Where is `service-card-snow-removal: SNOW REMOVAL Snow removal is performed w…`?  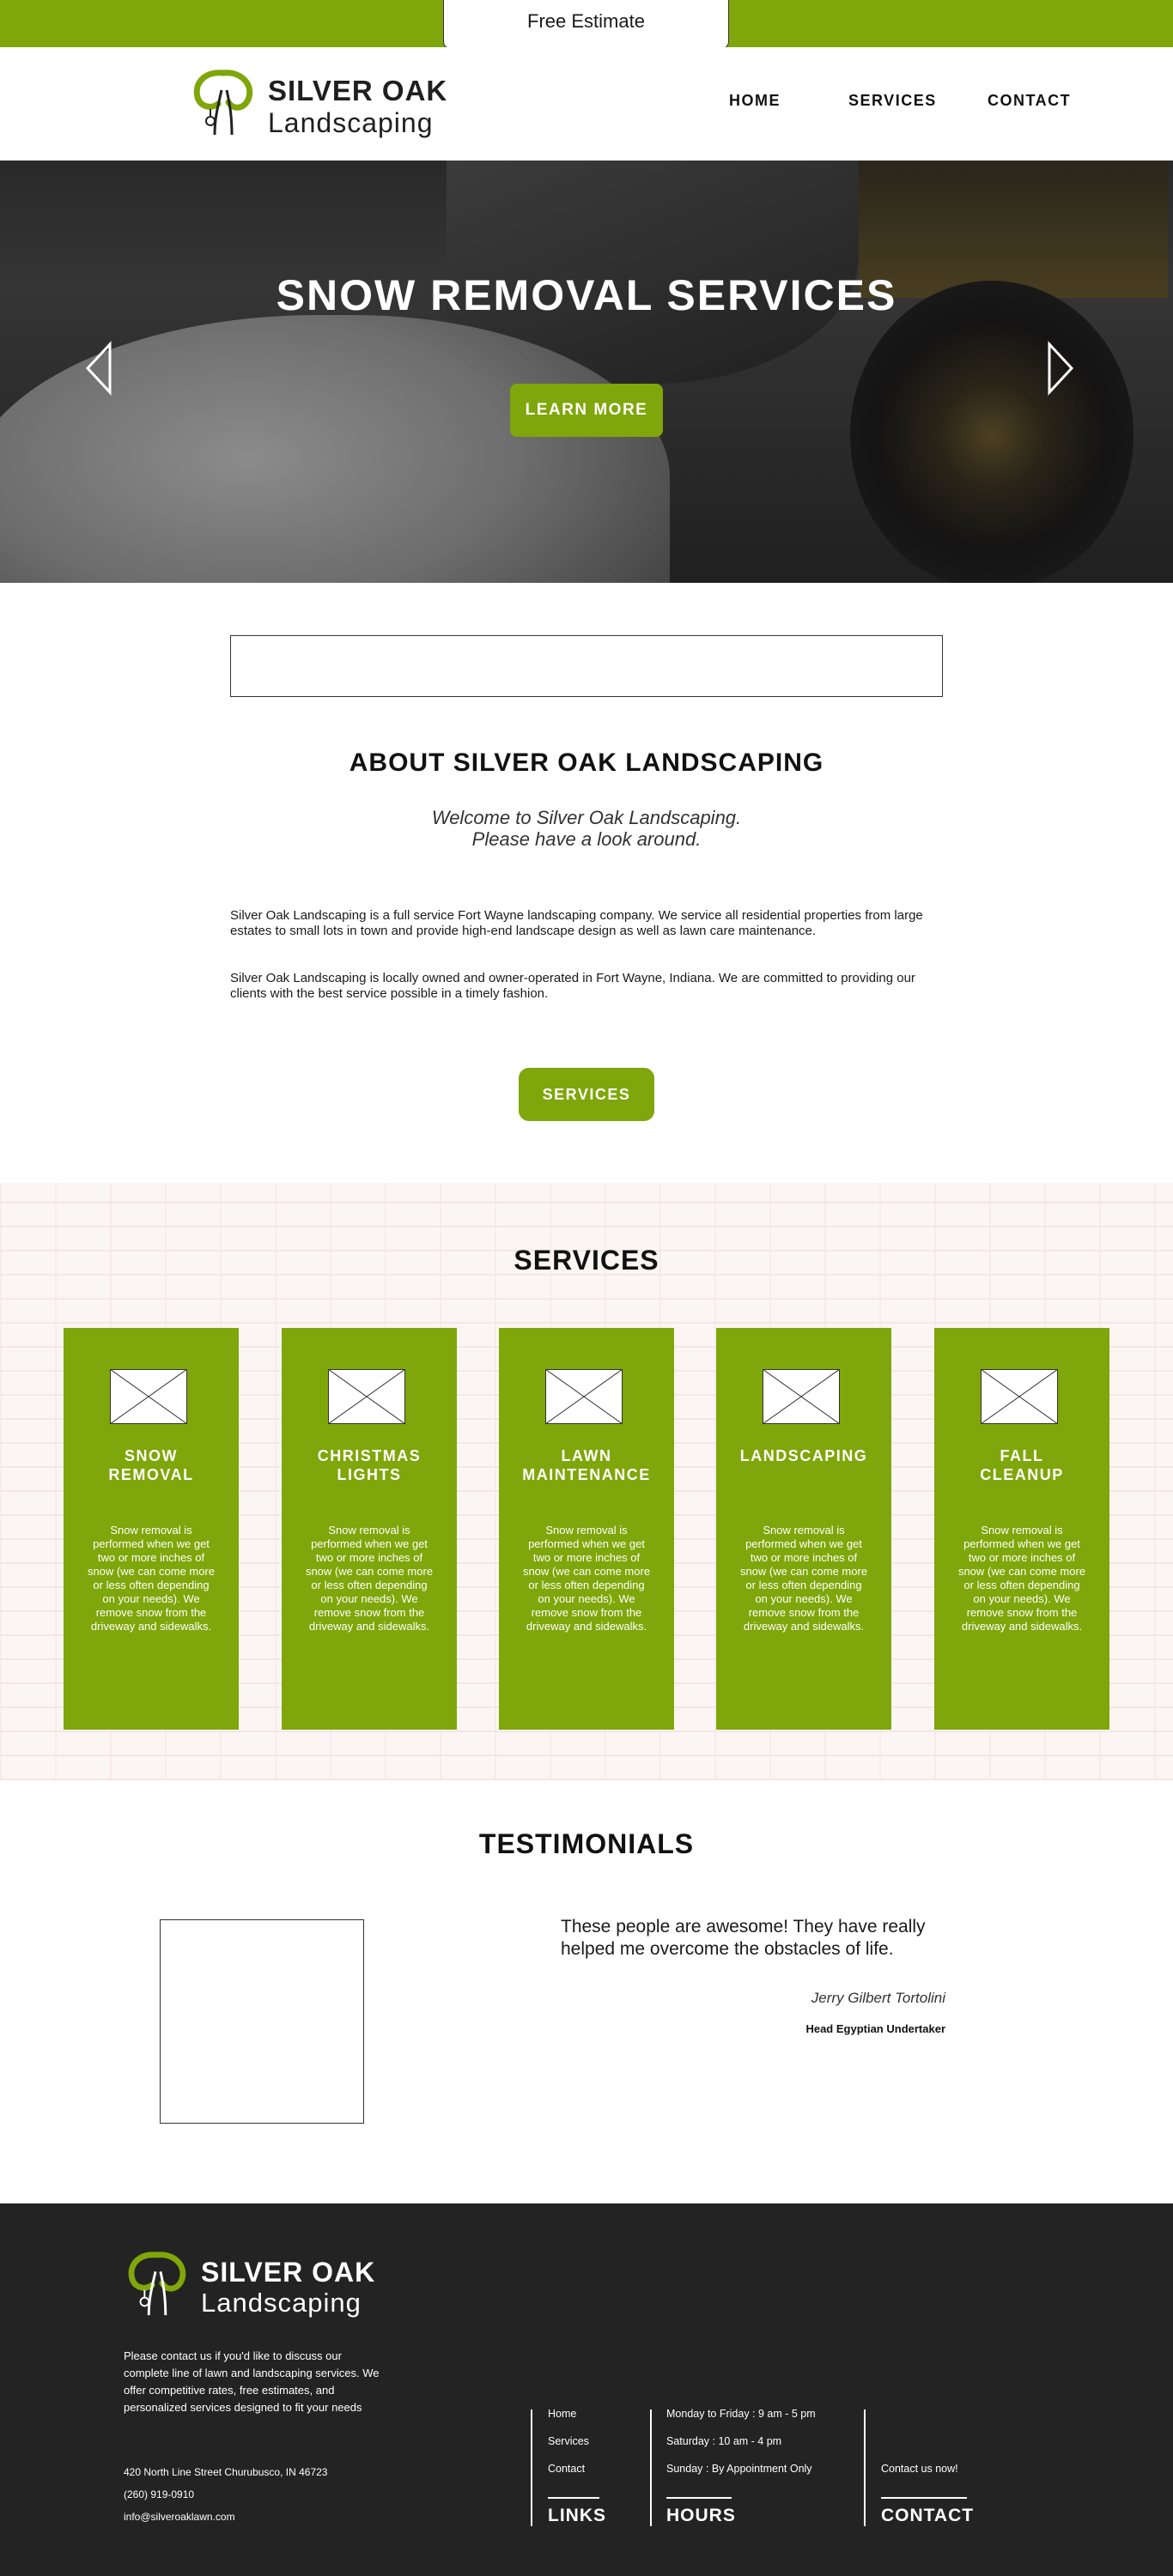 service-card-snow-removal: SNOW REMOVAL Snow removal is performed w… is located at coordinates (151, 1529).